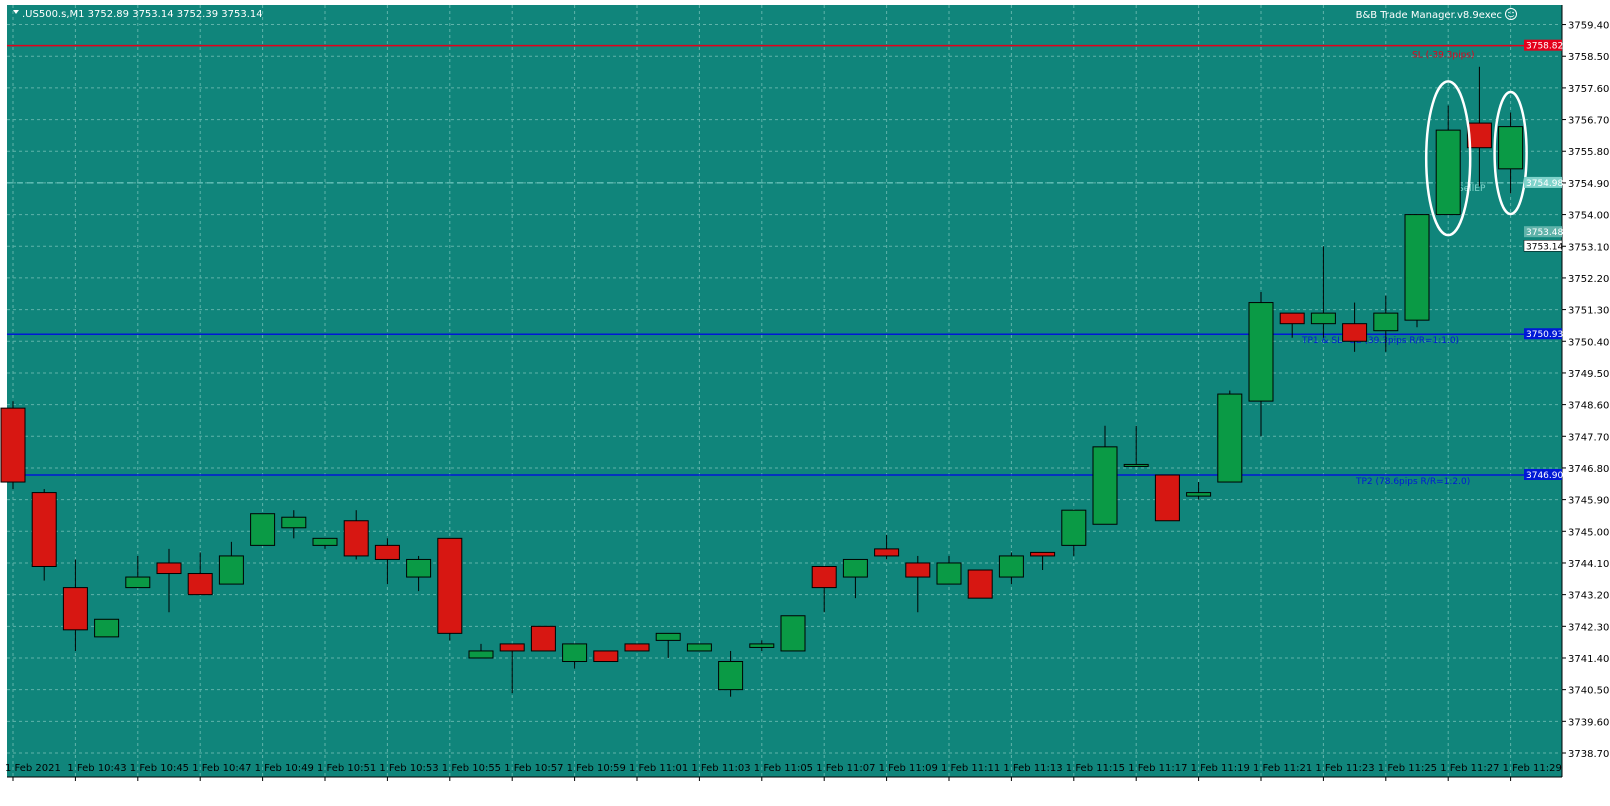 The height and width of the screenshot is (806, 1610). Describe the element at coordinates (1532, 768) in the screenshot. I see `x-tick-label: 1 Feb 11:29` at that location.